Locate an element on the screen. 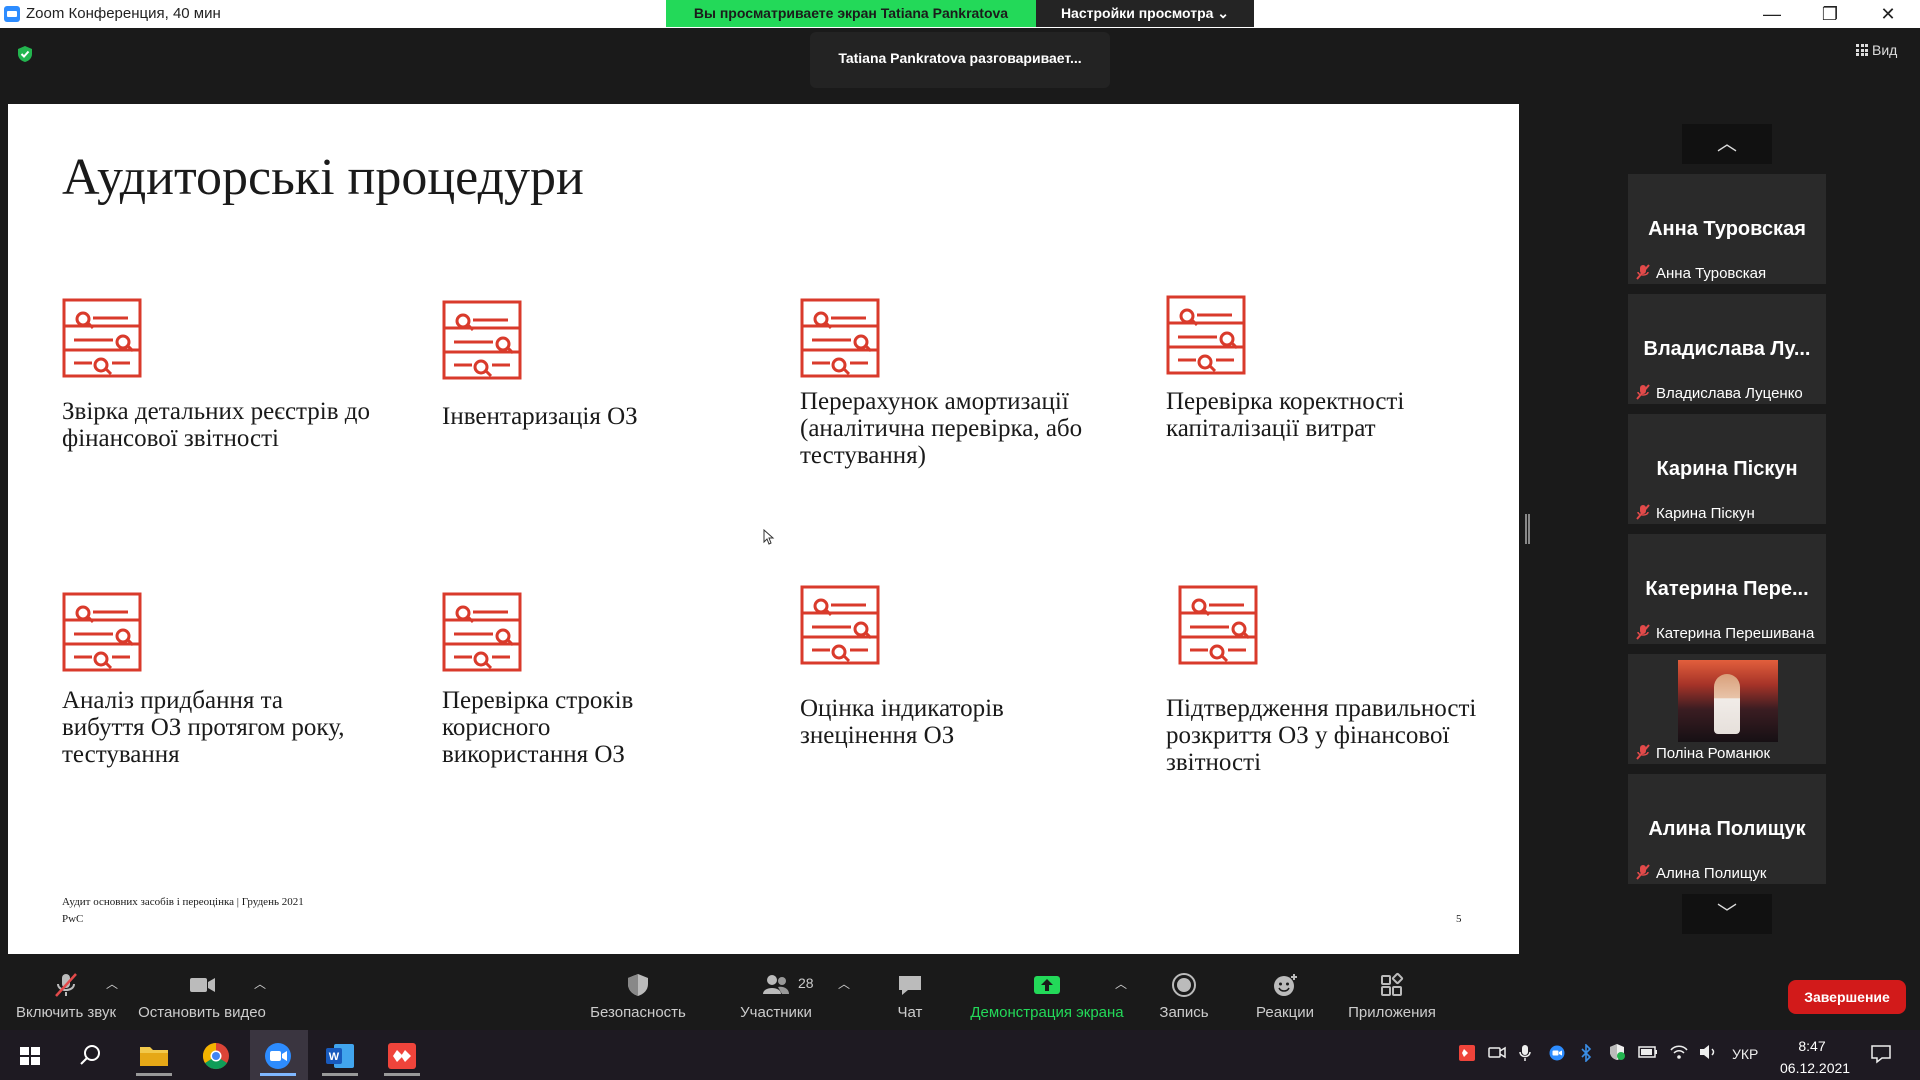 This screenshot has height=1080, width=1920. video-camera-icon is located at coordinates (202, 985).